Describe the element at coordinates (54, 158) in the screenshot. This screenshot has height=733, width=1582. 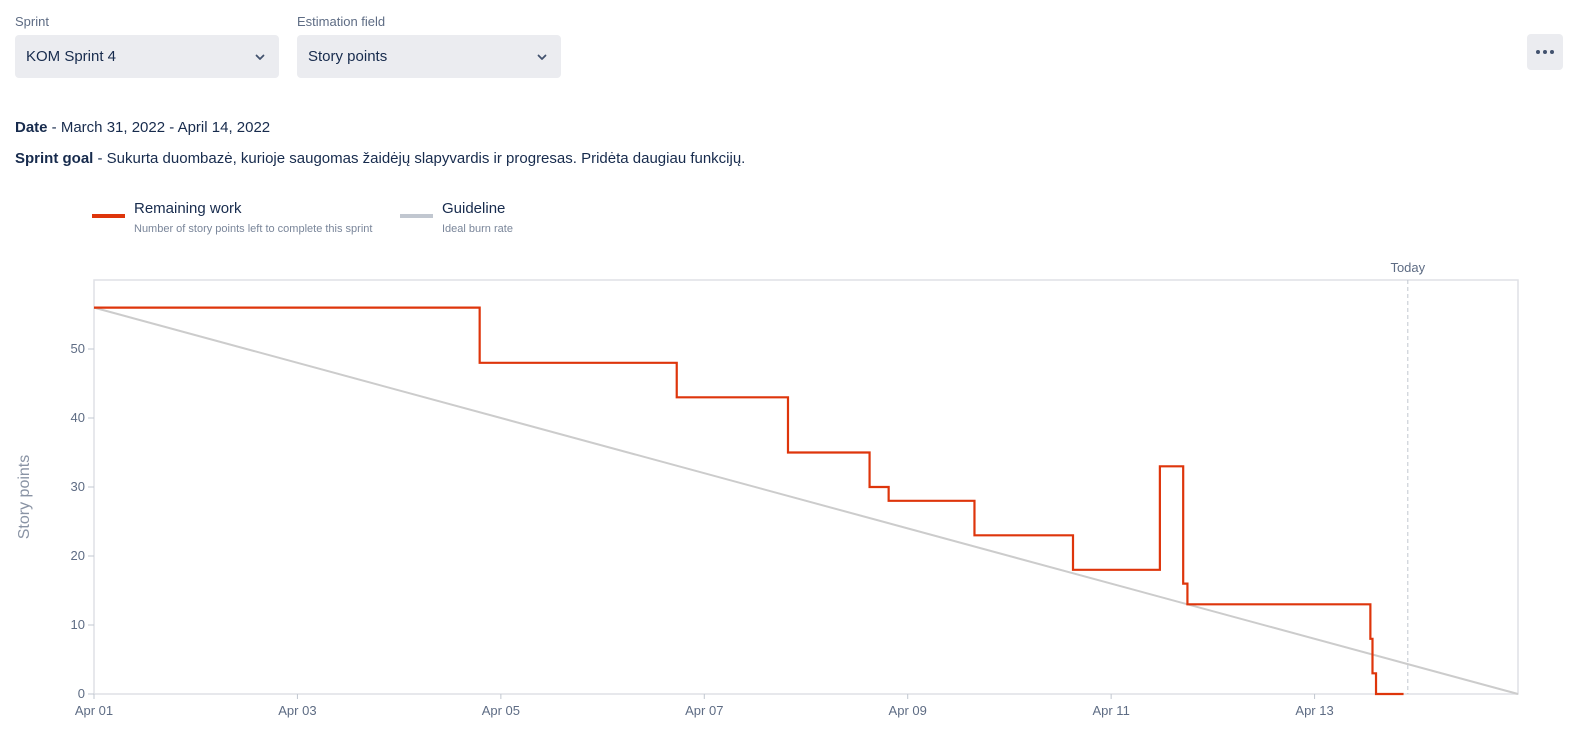
I see `sprint-goal-label: Sprint goal` at that location.